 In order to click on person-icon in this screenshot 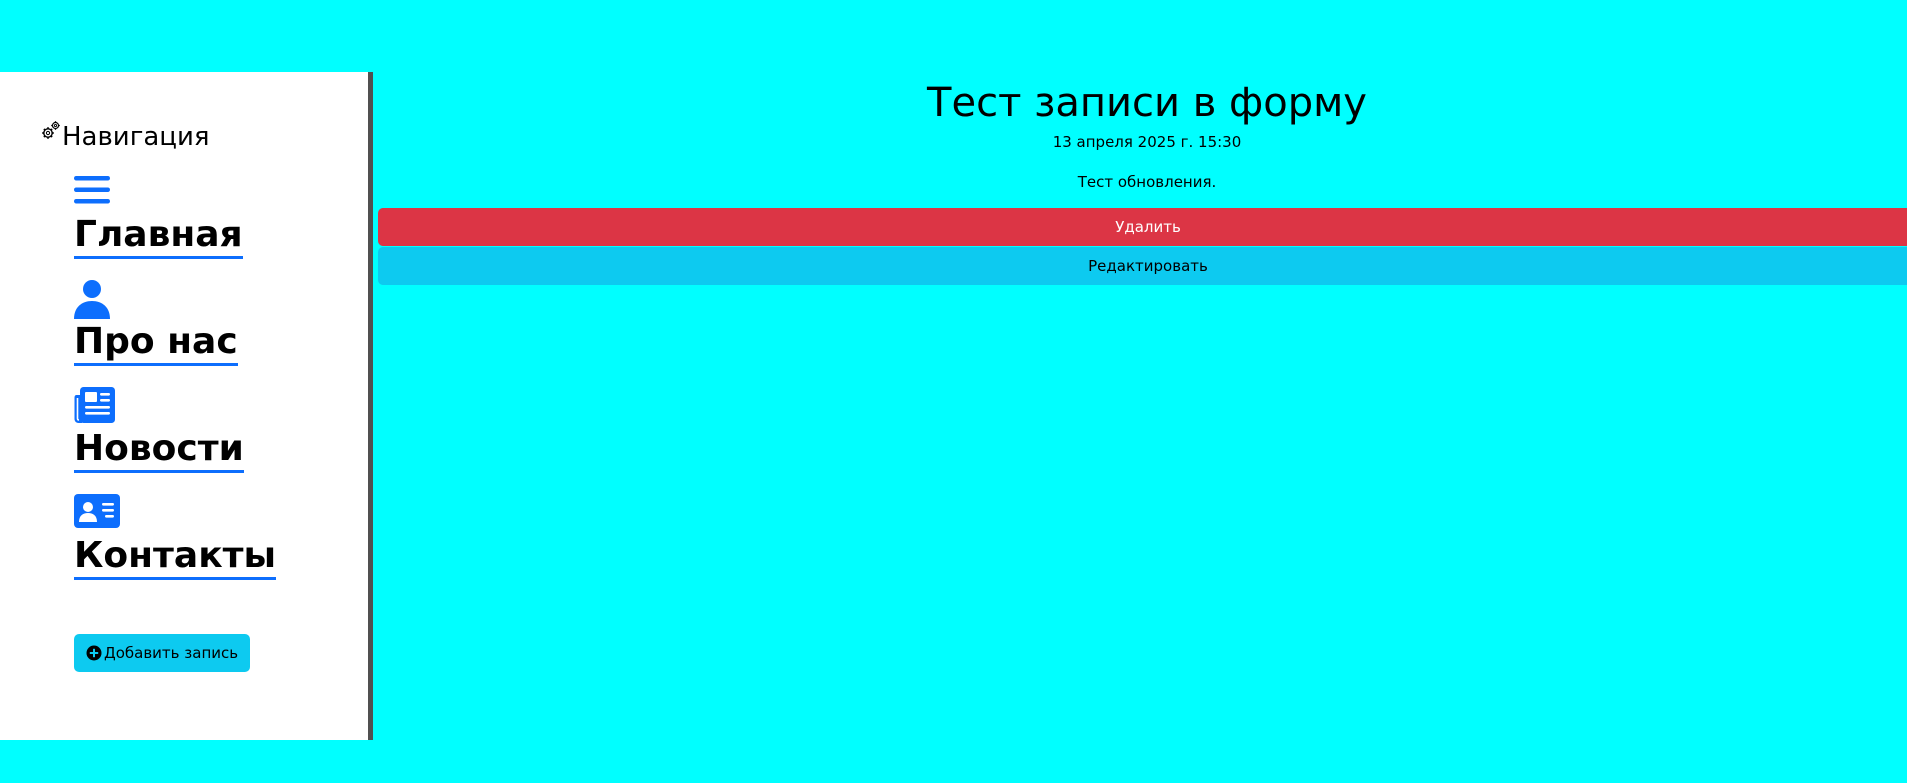, I will do `click(175, 300)`.